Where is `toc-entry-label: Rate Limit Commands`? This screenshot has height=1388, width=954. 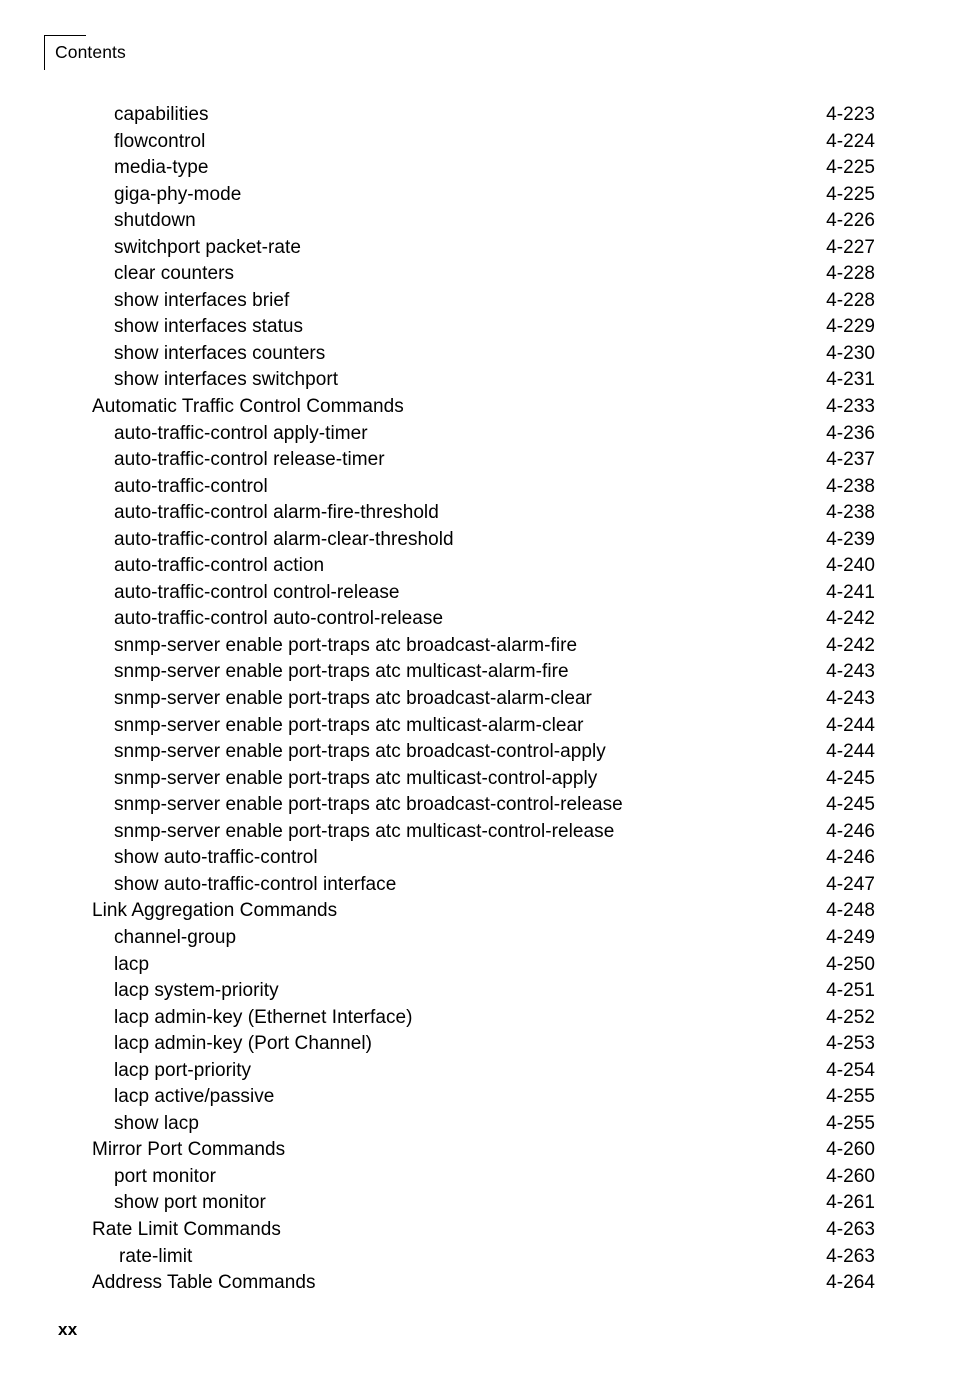
toc-entry-label: Rate Limit Commands is located at coordinates (186, 1229).